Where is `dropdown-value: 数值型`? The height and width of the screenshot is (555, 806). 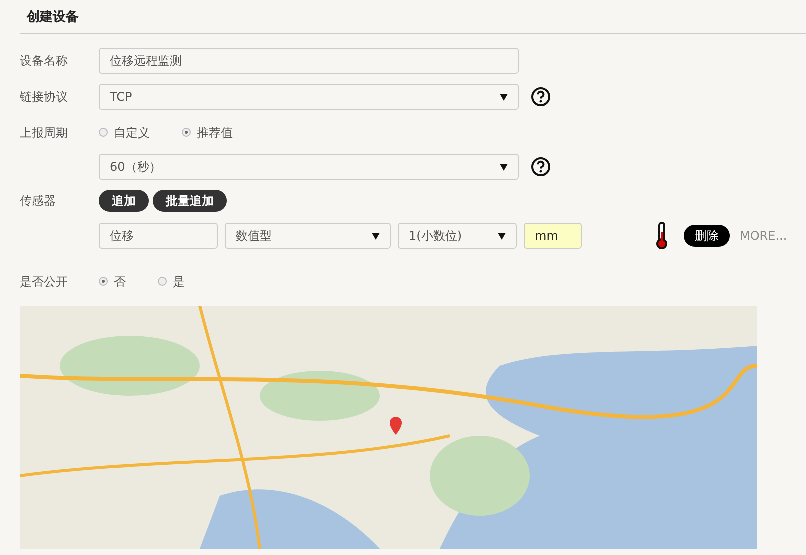 dropdown-value: 数值型 is located at coordinates (254, 236).